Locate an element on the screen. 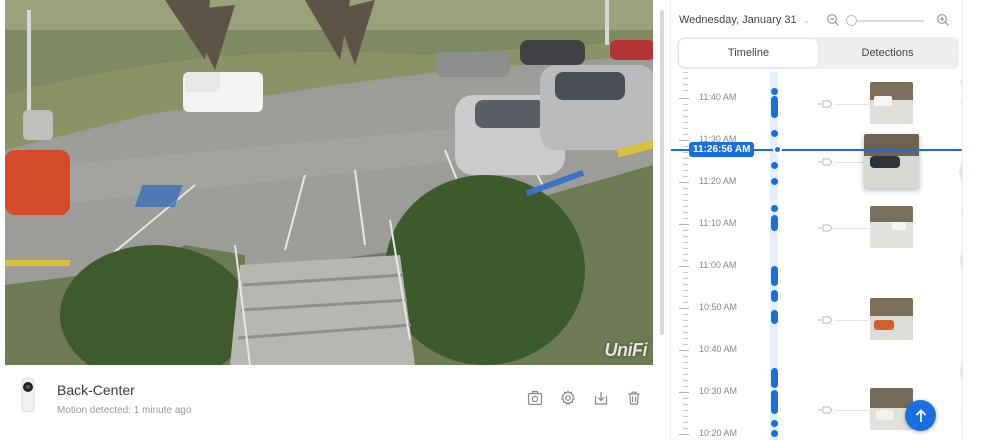  tab-detections: Detections is located at coordinates (887, 53).